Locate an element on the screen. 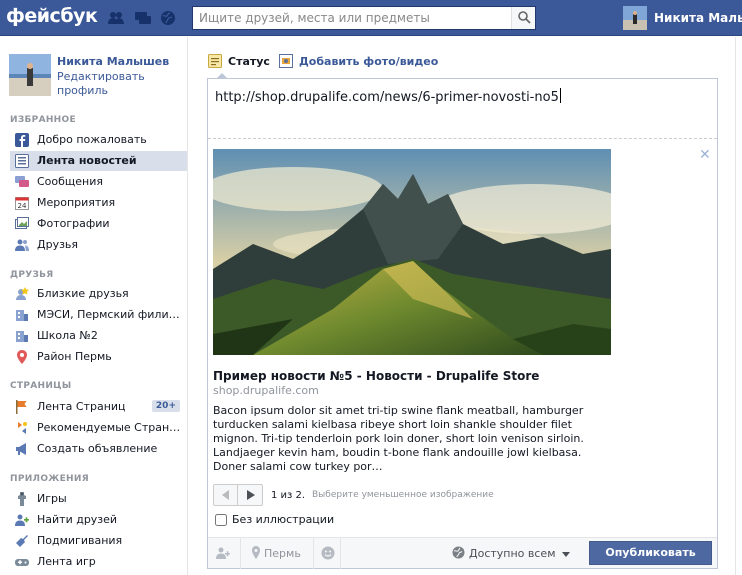 This screenshot has height=575, width=742. edit-profile-link: Редактировать профиль is located at coordinates (112, 84).